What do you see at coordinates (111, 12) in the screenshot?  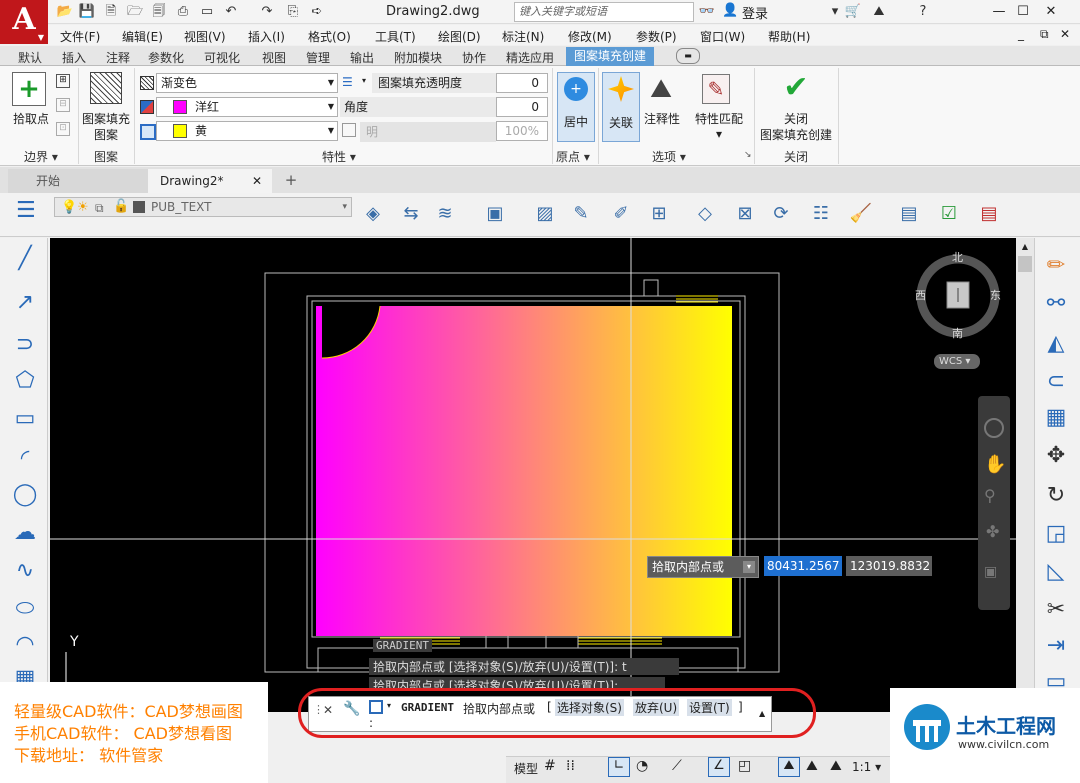 I see `save-as-icon: 🗎` at bounding box center [111, 12].